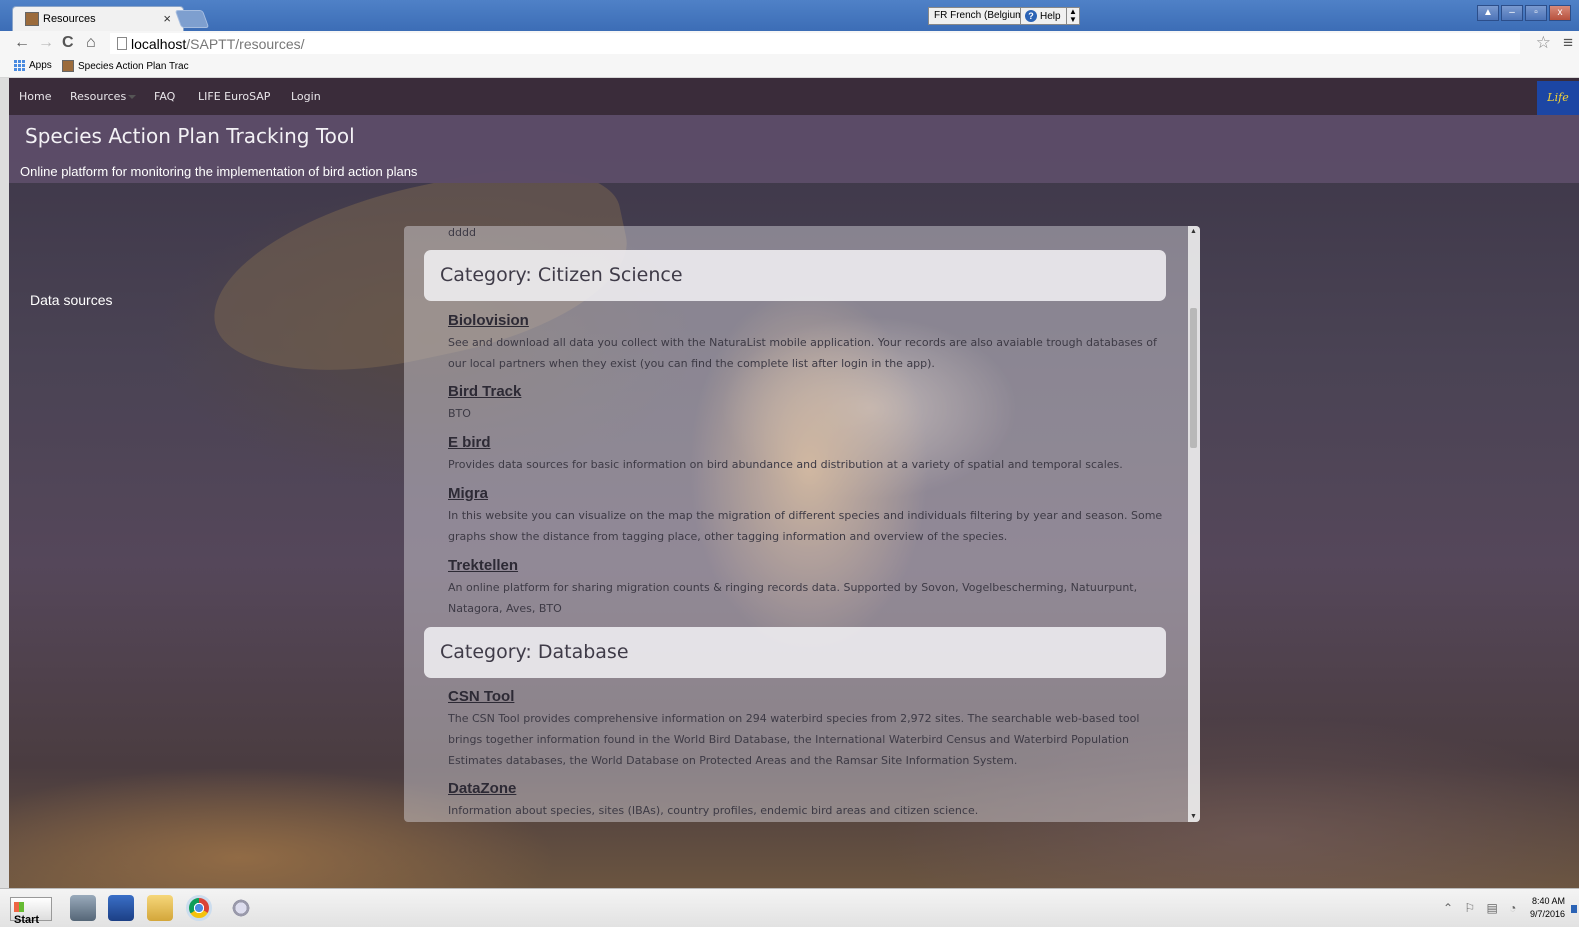  What do you see at coordinates (164, 96) in the screenshot?
I see `nav-faq: FAQ` at bounding box center [164, 96].